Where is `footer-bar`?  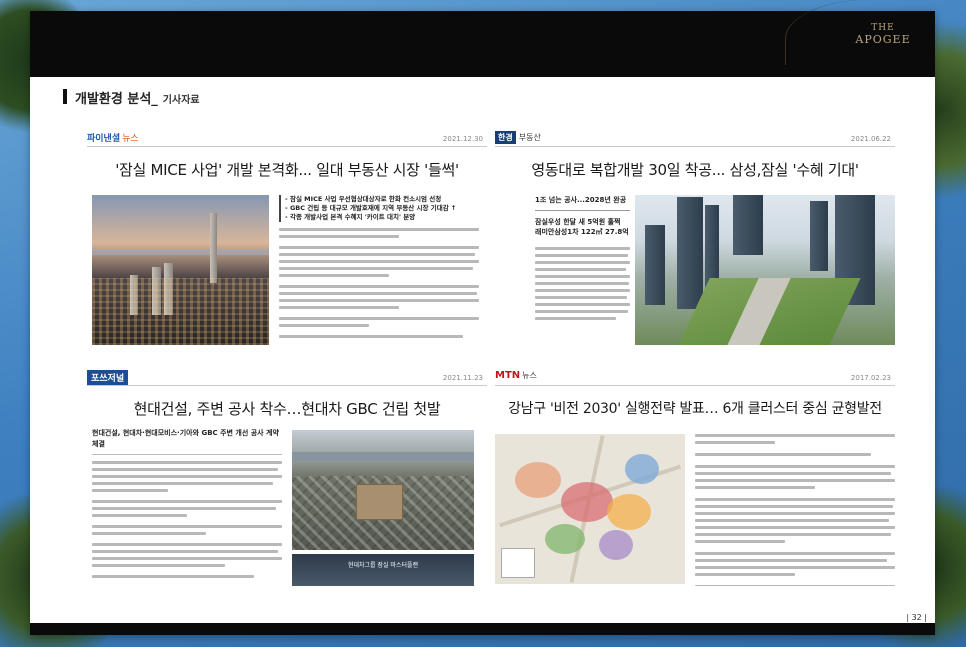
footer-bar is located at coordinates (482, 629).